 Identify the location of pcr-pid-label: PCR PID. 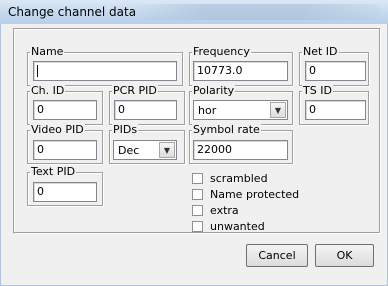
(135, 90).